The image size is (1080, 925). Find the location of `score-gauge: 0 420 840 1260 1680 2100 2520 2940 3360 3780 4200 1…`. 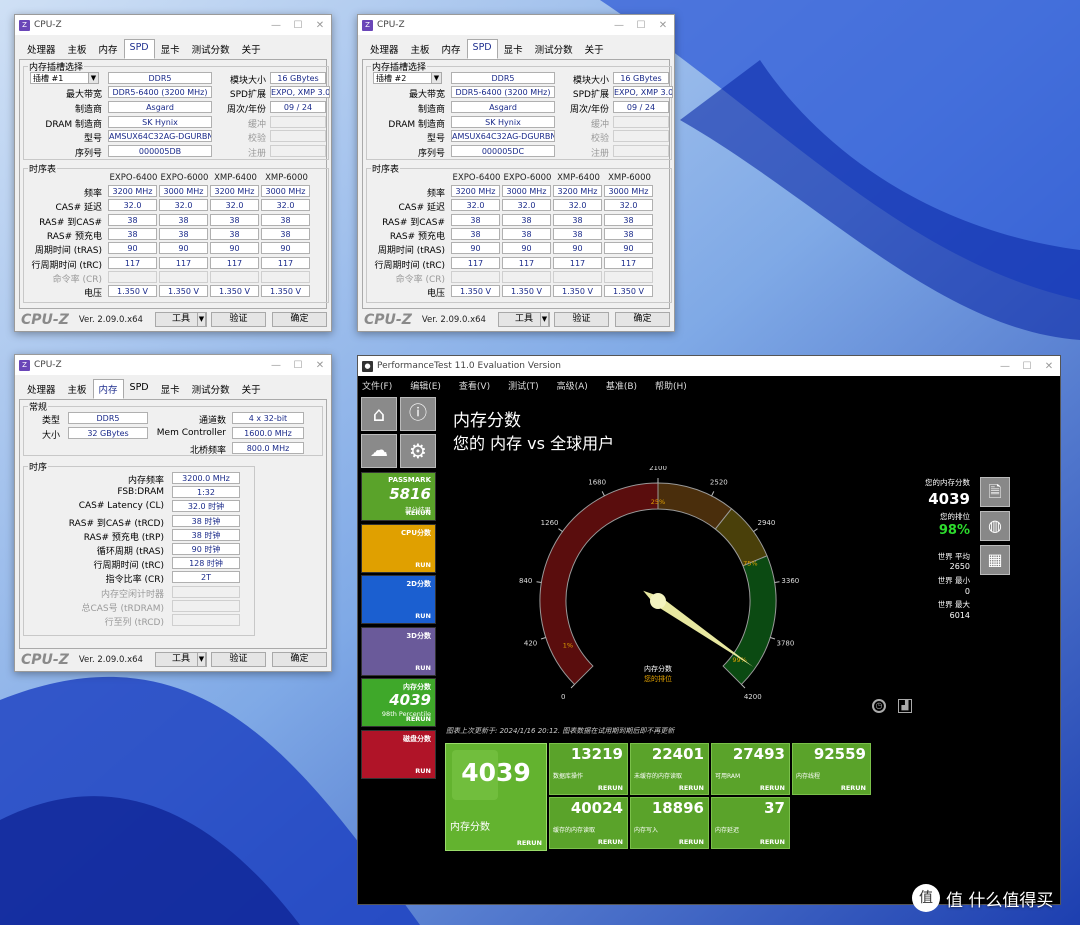

score-gauge: 0 420 840 1260 1680 2100 2520 2940 3360 3780 4200 1… is located at coordinates (659, 583).